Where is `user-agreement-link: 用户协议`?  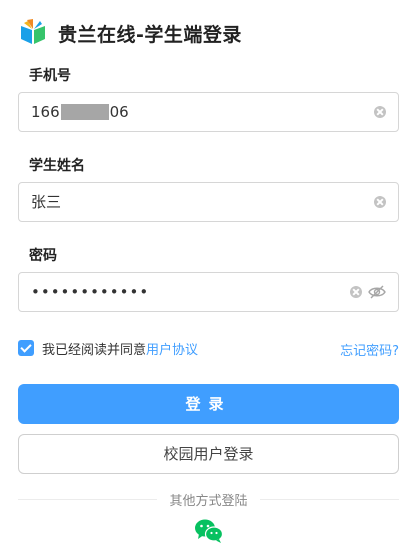
user-agreement-link: 用户协议 is located at coordinates (172, 348).